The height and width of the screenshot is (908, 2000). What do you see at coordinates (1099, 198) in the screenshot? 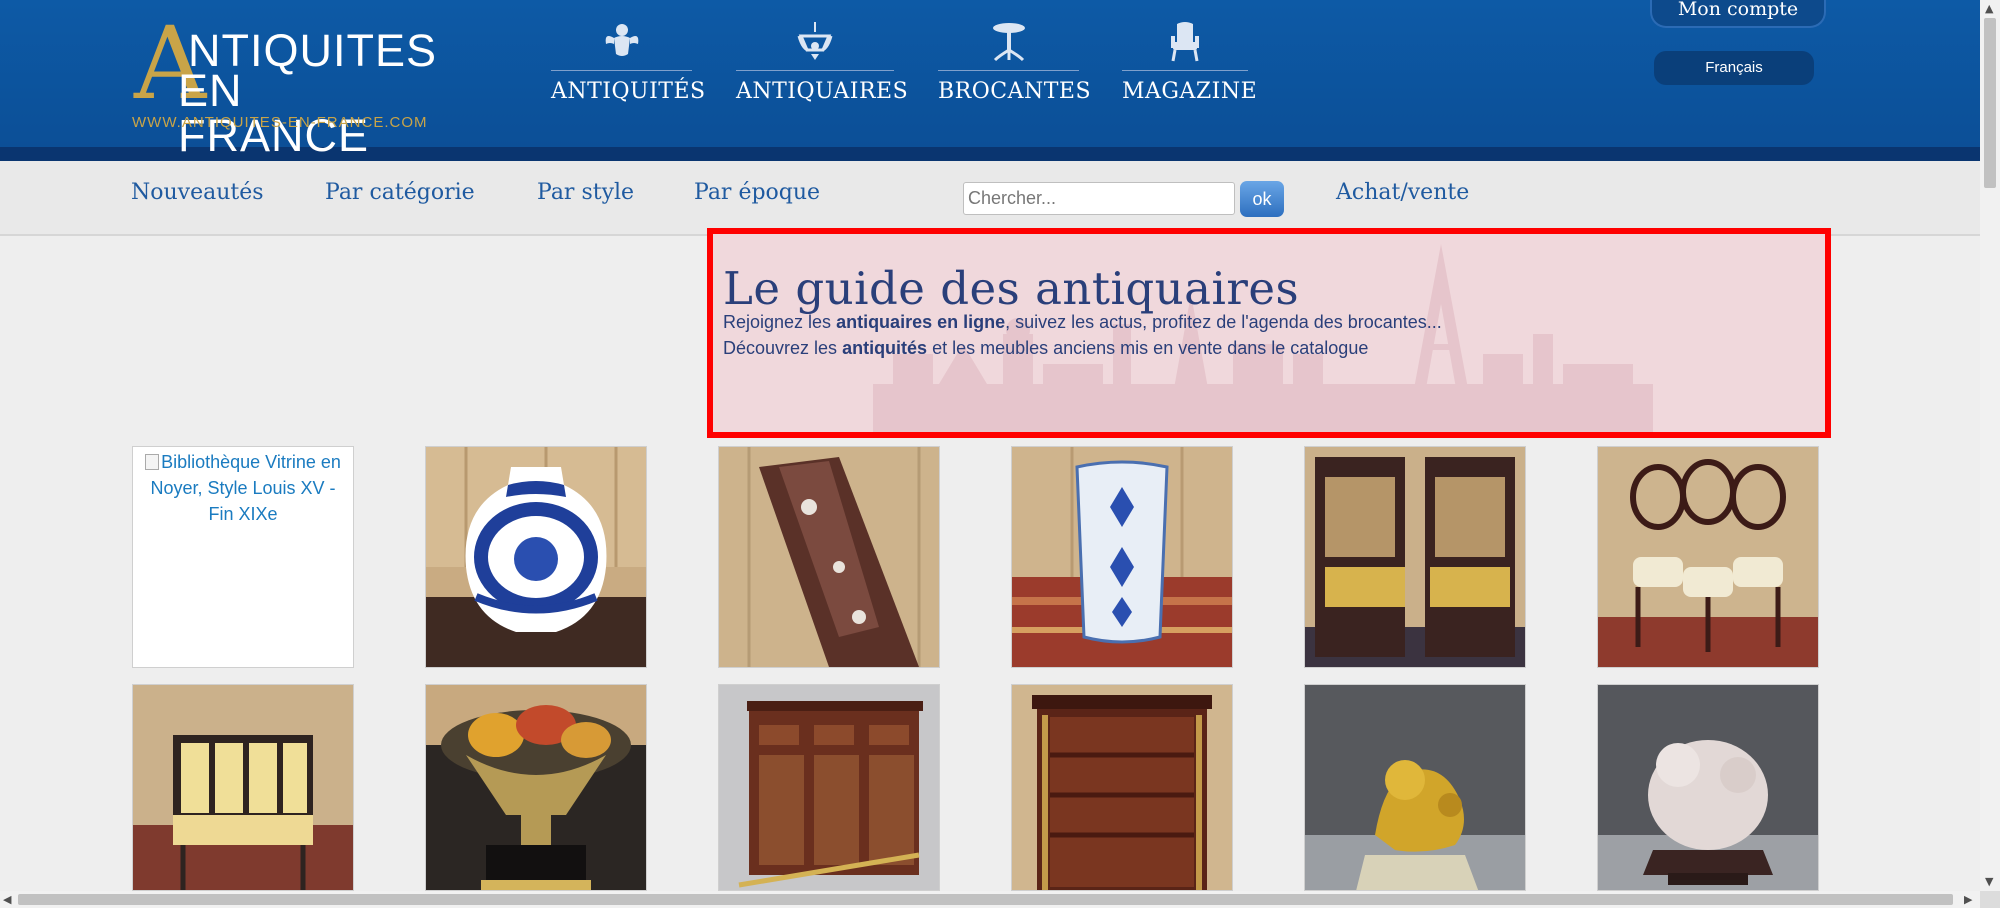
I see `search-input` at bounding box center [1099, 198].